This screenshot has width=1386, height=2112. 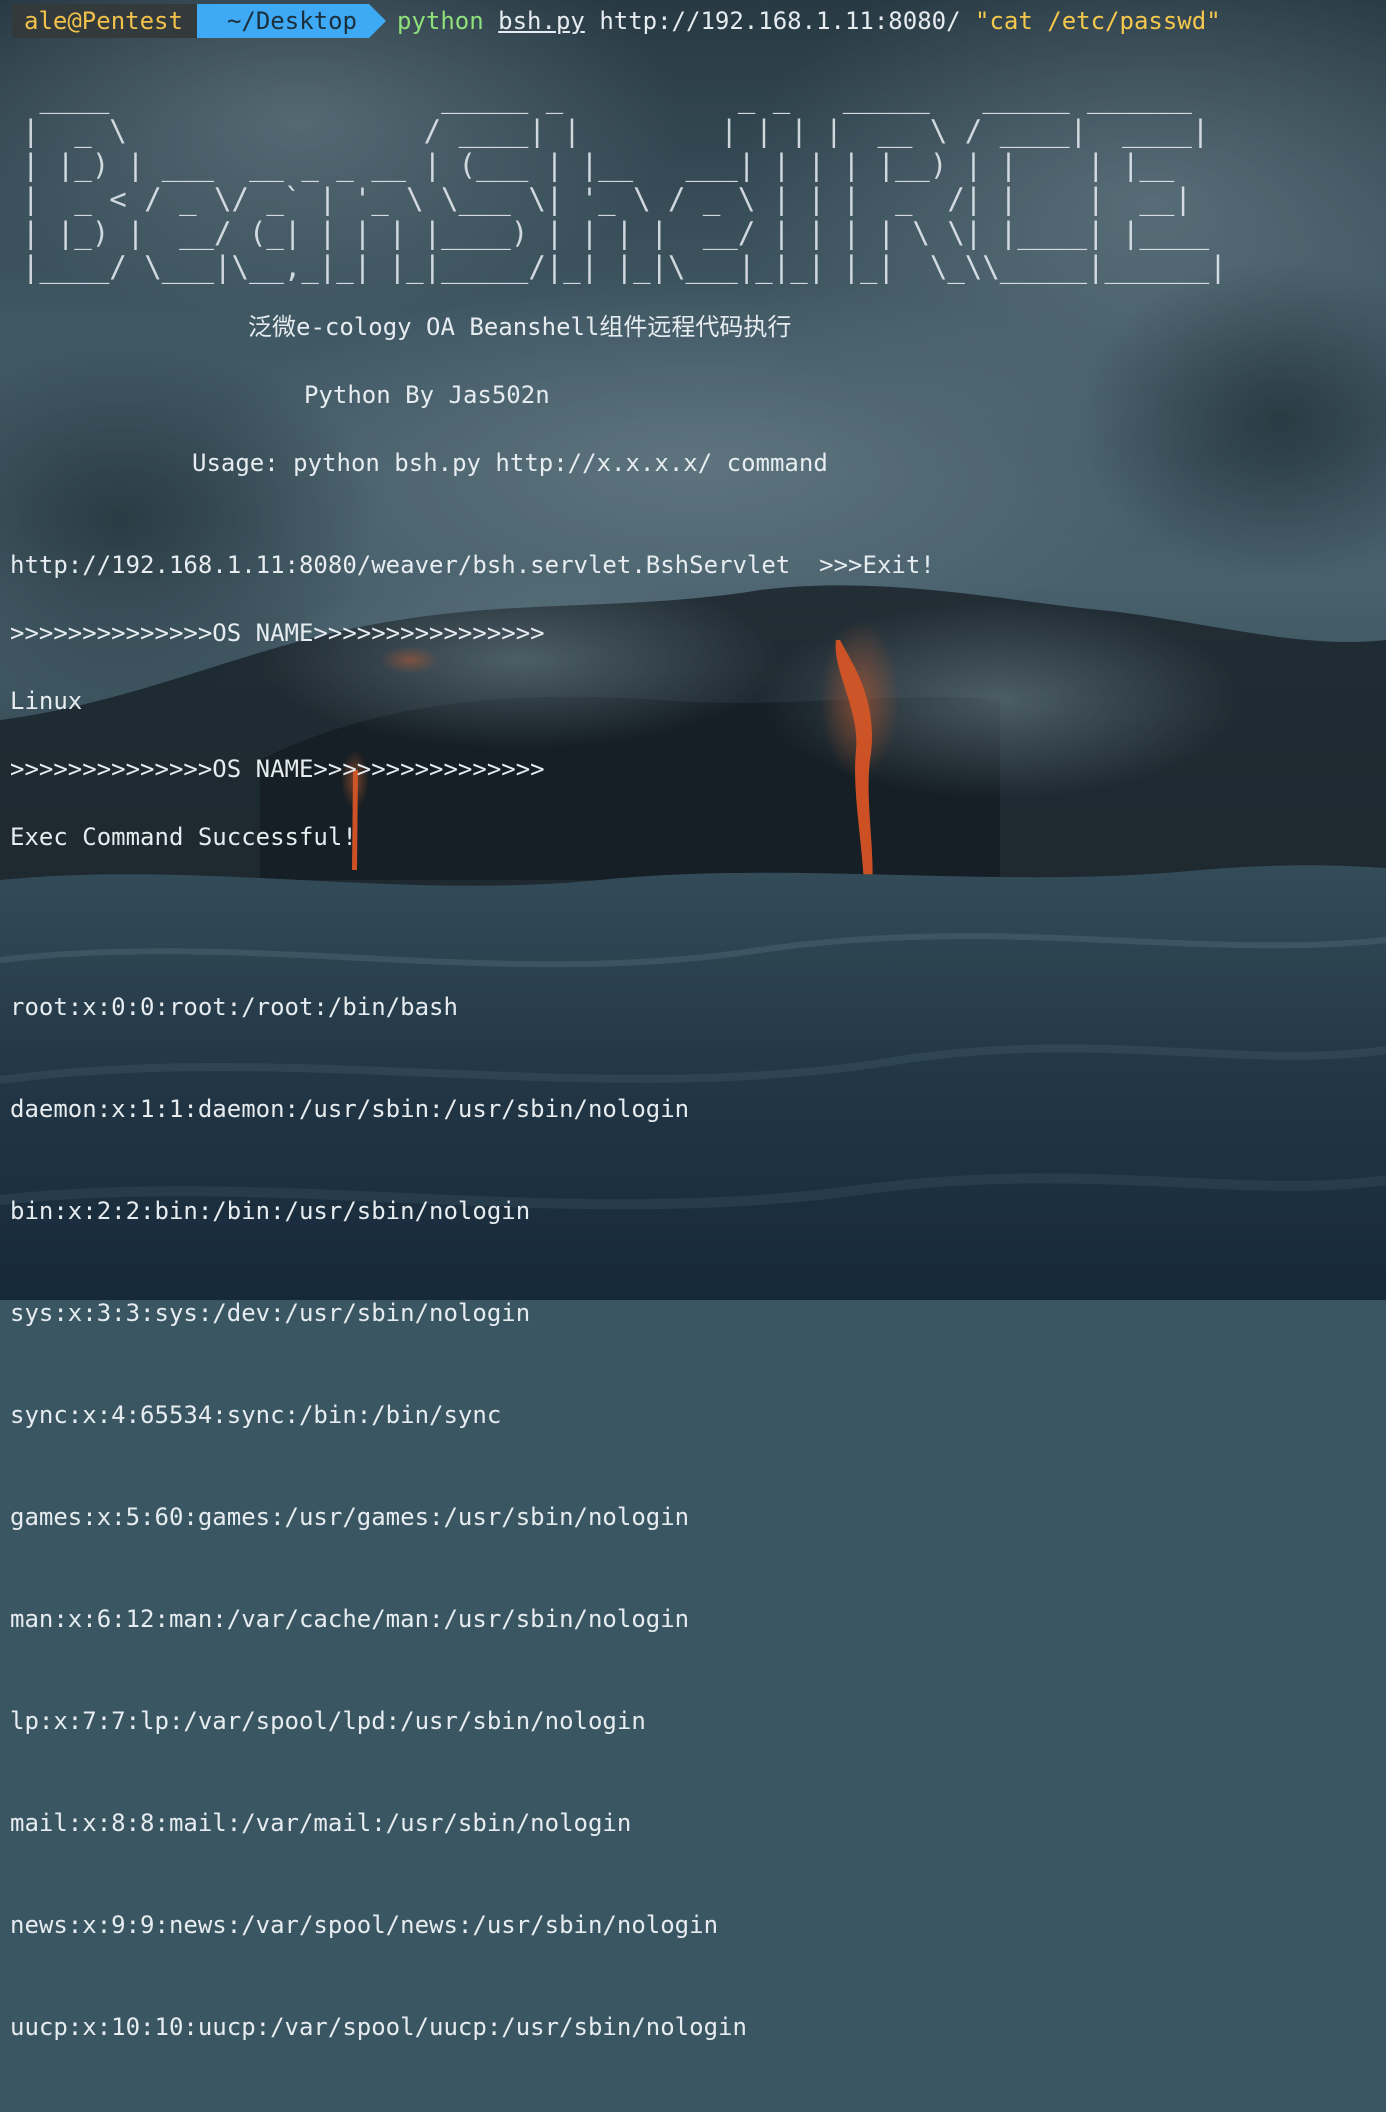 What do you see at coordinates (256, 1415) in the screenshot?
I see `passwd-line: sync:x:4:65534:sync:/bin:/bin/sync` at bounding box center [256, 1415].